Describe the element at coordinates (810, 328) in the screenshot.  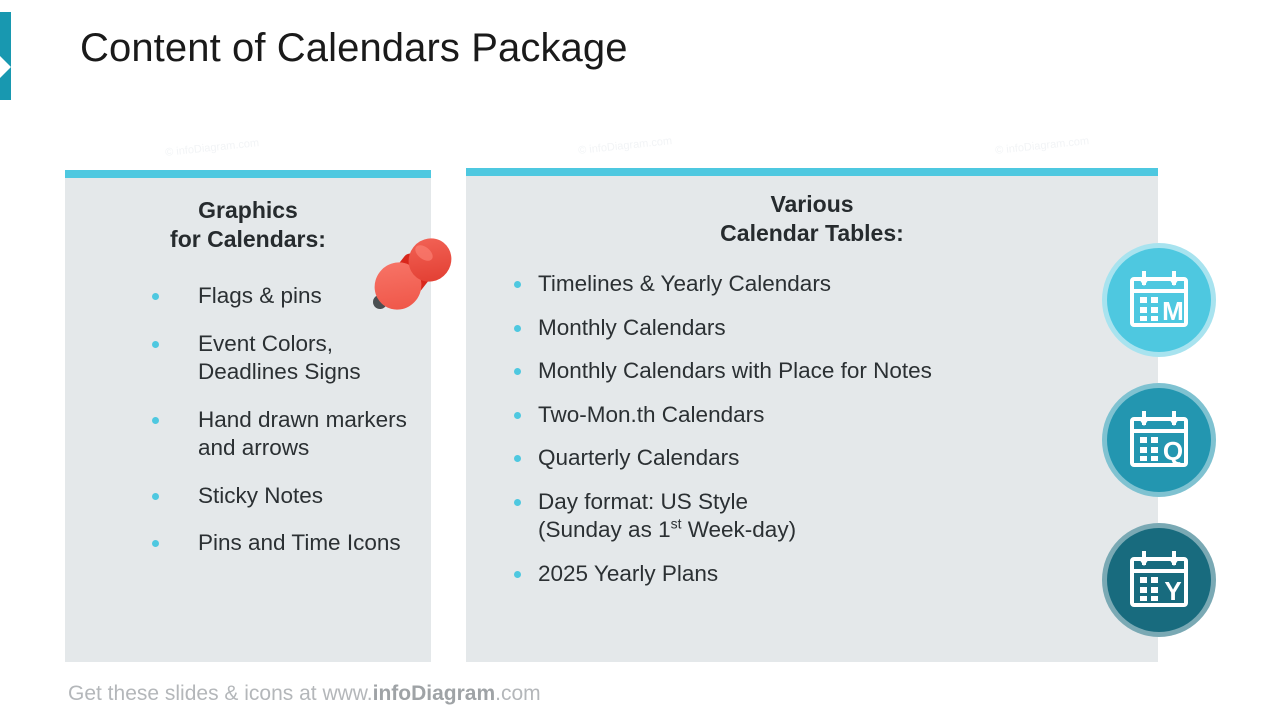
I see `list-item: Monthly Calendars` at that location.